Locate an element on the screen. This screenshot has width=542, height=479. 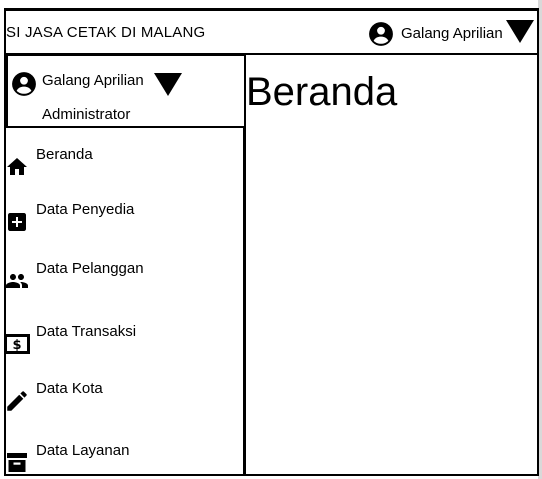
sidebar-item-label: Data Layanan is located at coordinates (83, 450).